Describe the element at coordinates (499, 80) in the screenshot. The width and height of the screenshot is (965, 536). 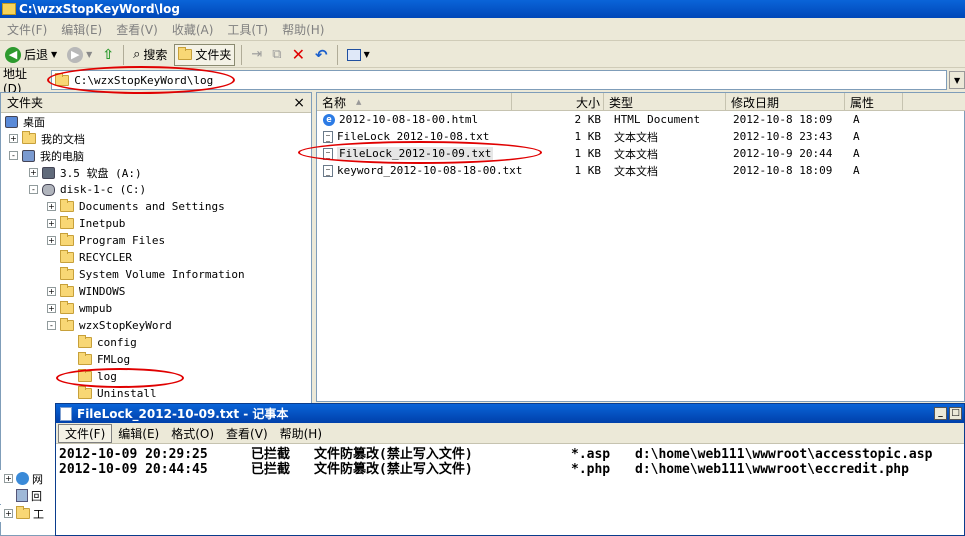
I see `address-input: C:\wzxStopKeyWord\log` at that location.